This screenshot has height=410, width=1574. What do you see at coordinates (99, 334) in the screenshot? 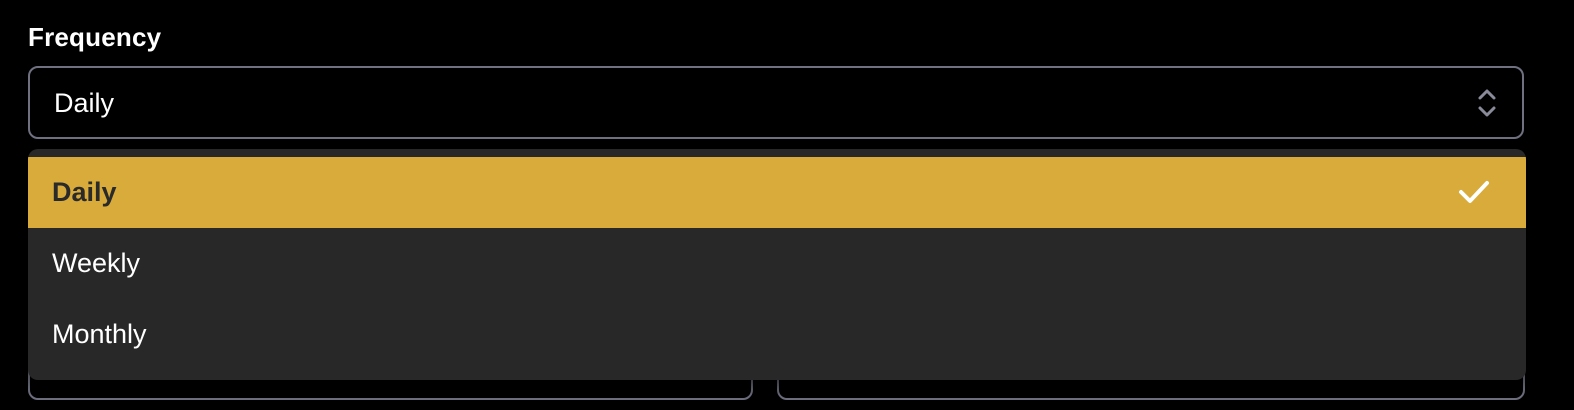
I see `option-label: Monthly` at bounding box center [99, 334].